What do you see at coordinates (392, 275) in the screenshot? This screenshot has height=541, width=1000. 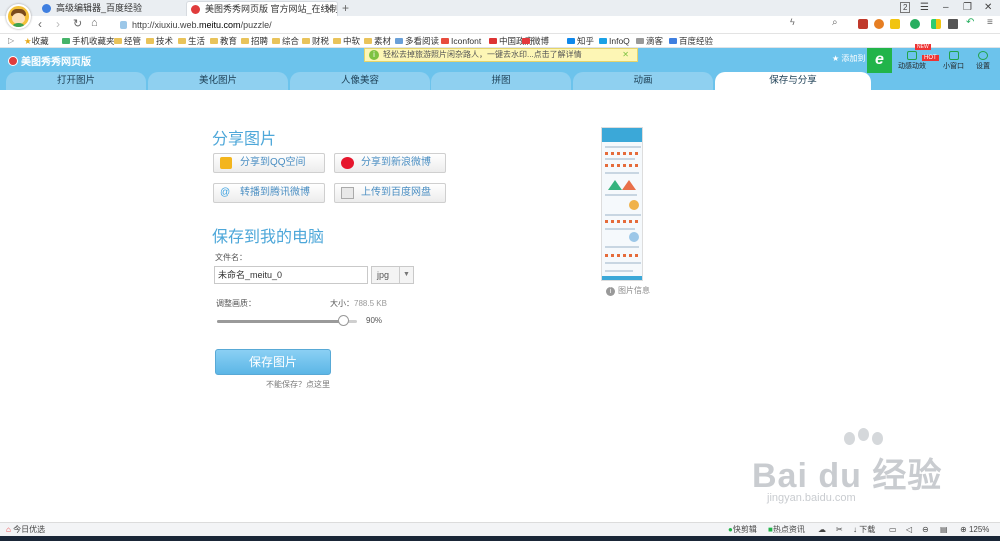 I see `format-select: jpg ▼` at bounding box center [392, 275].